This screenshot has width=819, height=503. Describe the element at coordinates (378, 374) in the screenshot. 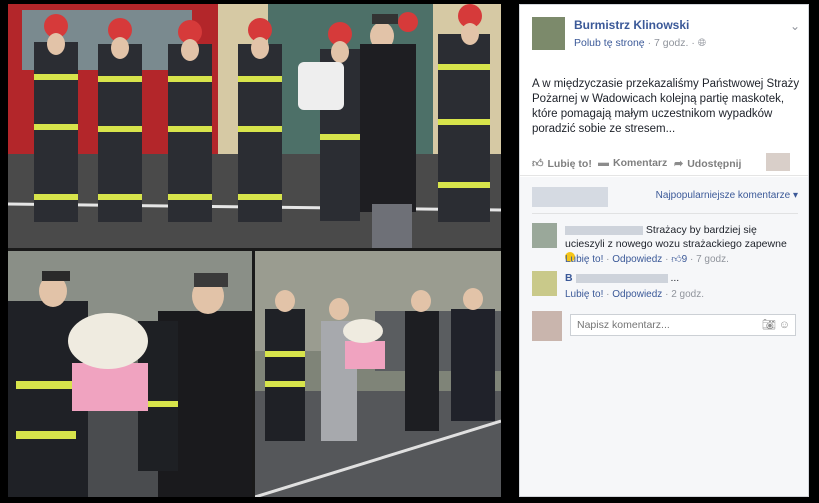

I see `photo-bottom-right` at that location.